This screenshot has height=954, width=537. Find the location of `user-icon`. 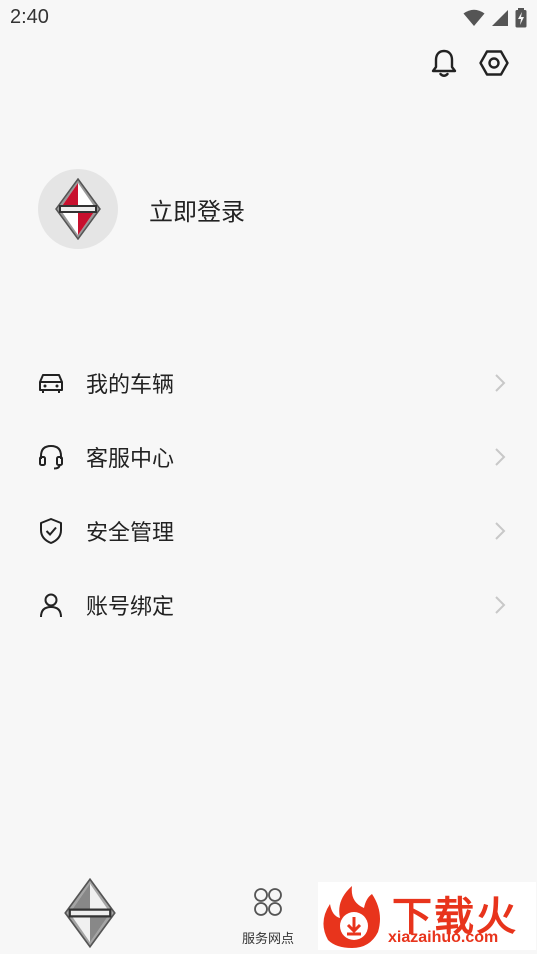

user-icon is located at coordinates (51, 605).